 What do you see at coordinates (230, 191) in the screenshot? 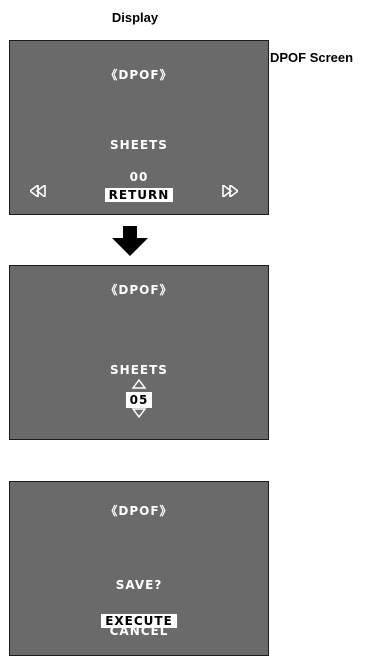
I see `fast-forward-icon` at bounding box center [230, 191].